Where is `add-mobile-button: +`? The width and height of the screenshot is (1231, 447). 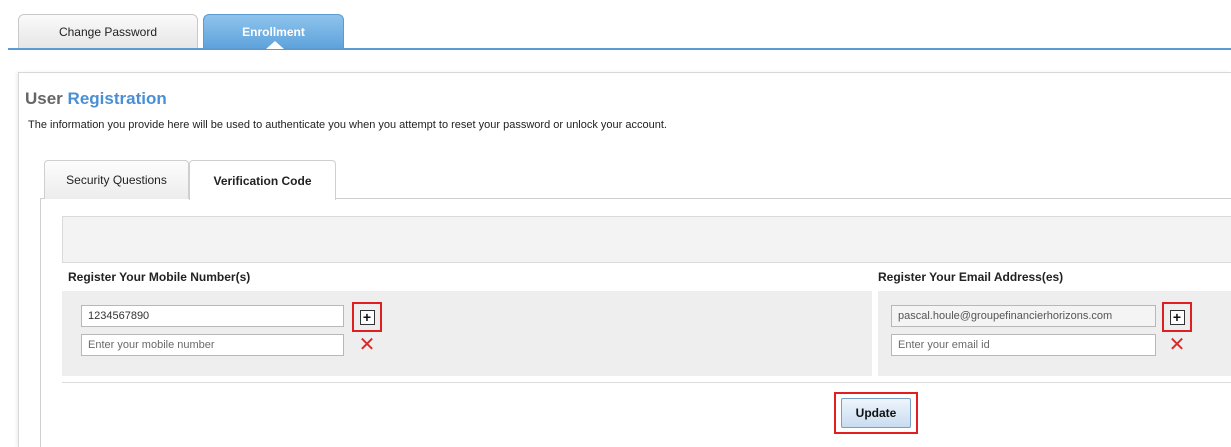 add-mobile-button: + is located at coordinates (367, 317).